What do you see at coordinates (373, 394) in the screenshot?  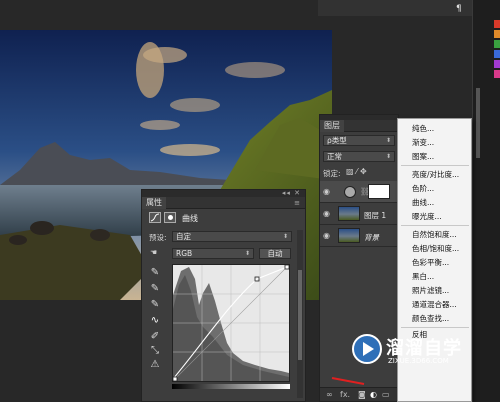 I see `adjustment-layer-button: ◐` at bounding box center [373, 394].